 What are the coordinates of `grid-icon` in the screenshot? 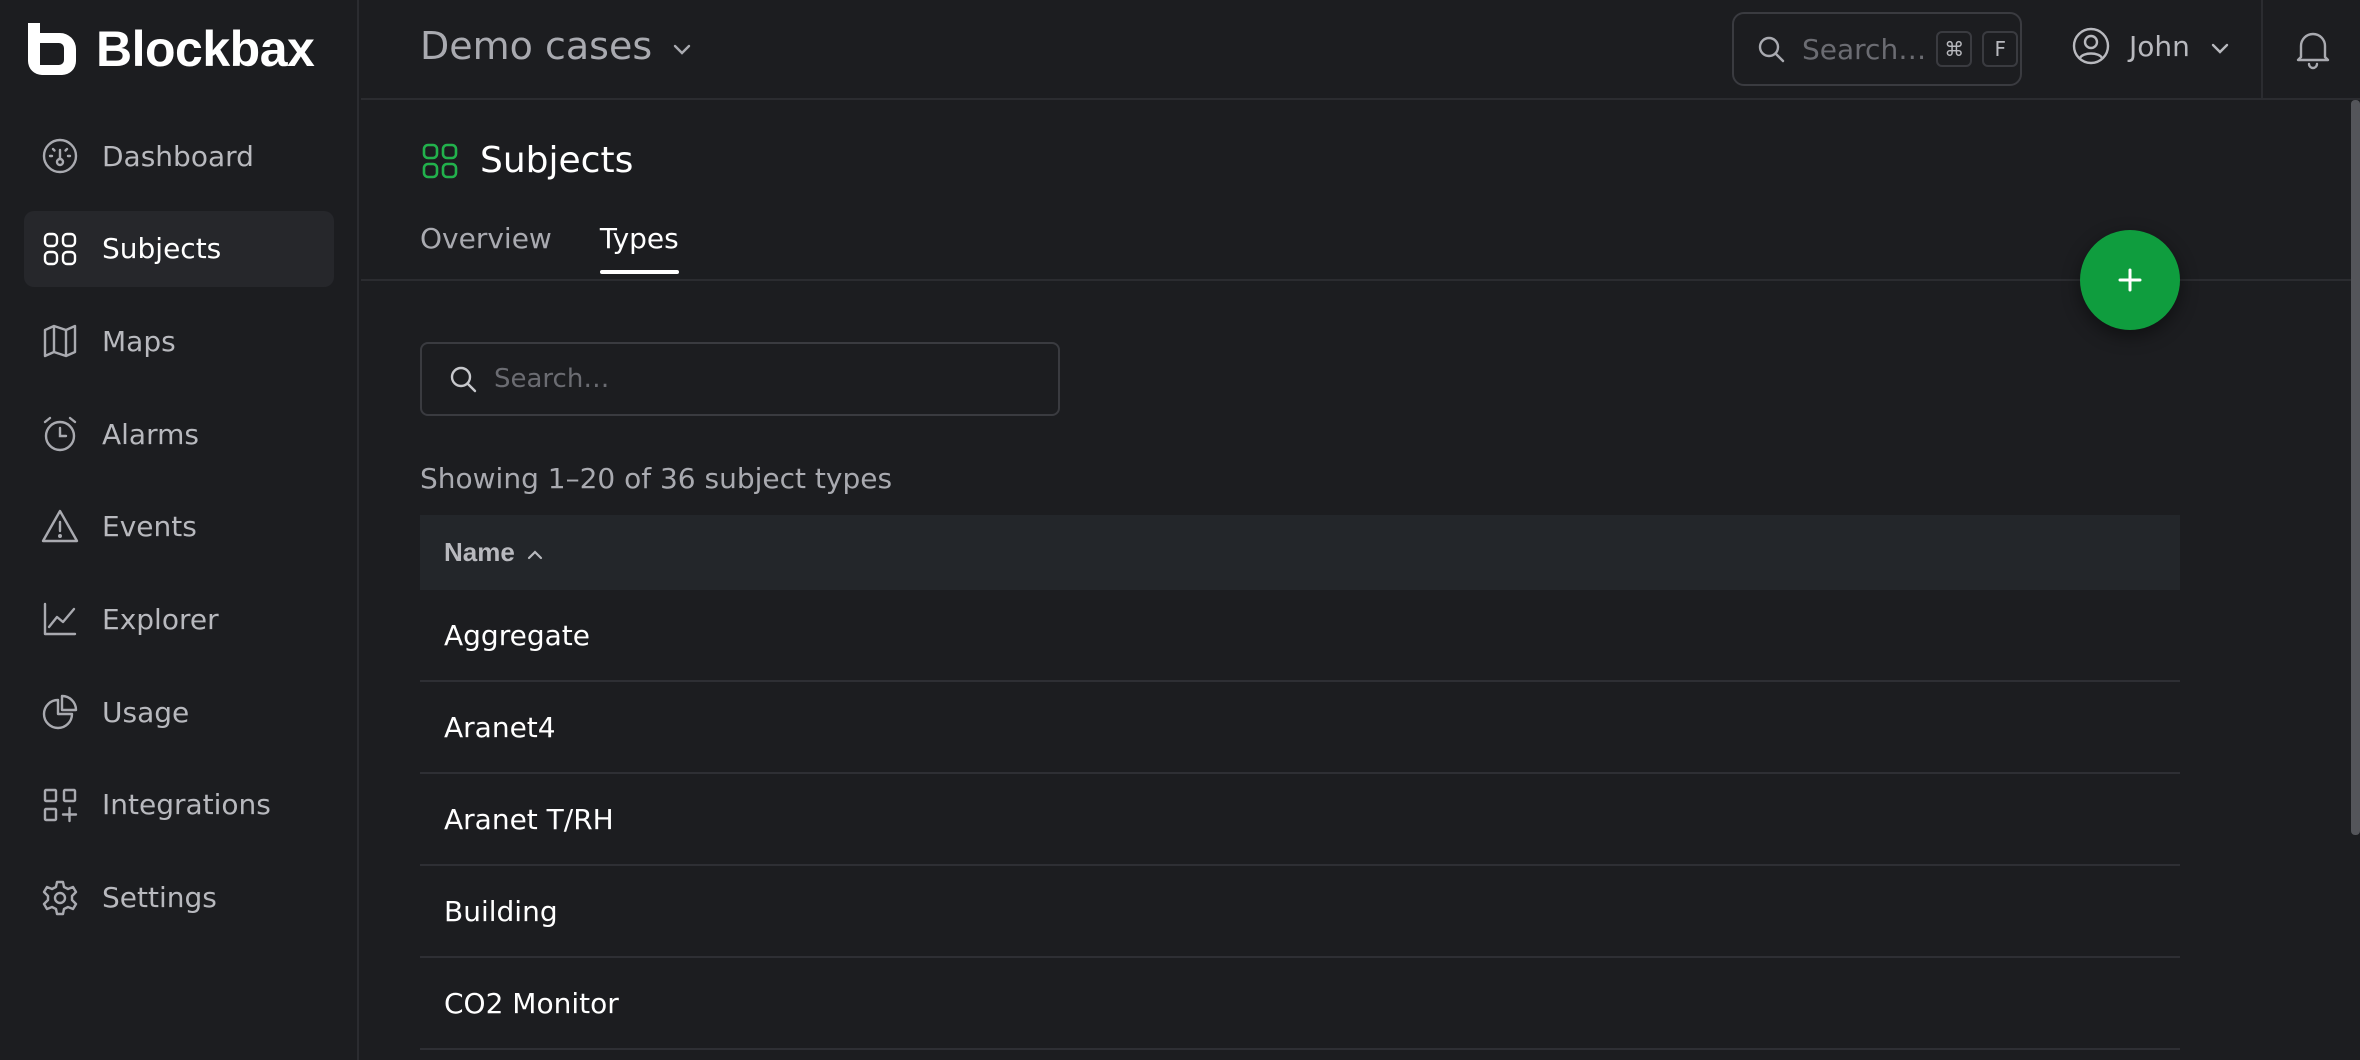 It's located at (60, 249).